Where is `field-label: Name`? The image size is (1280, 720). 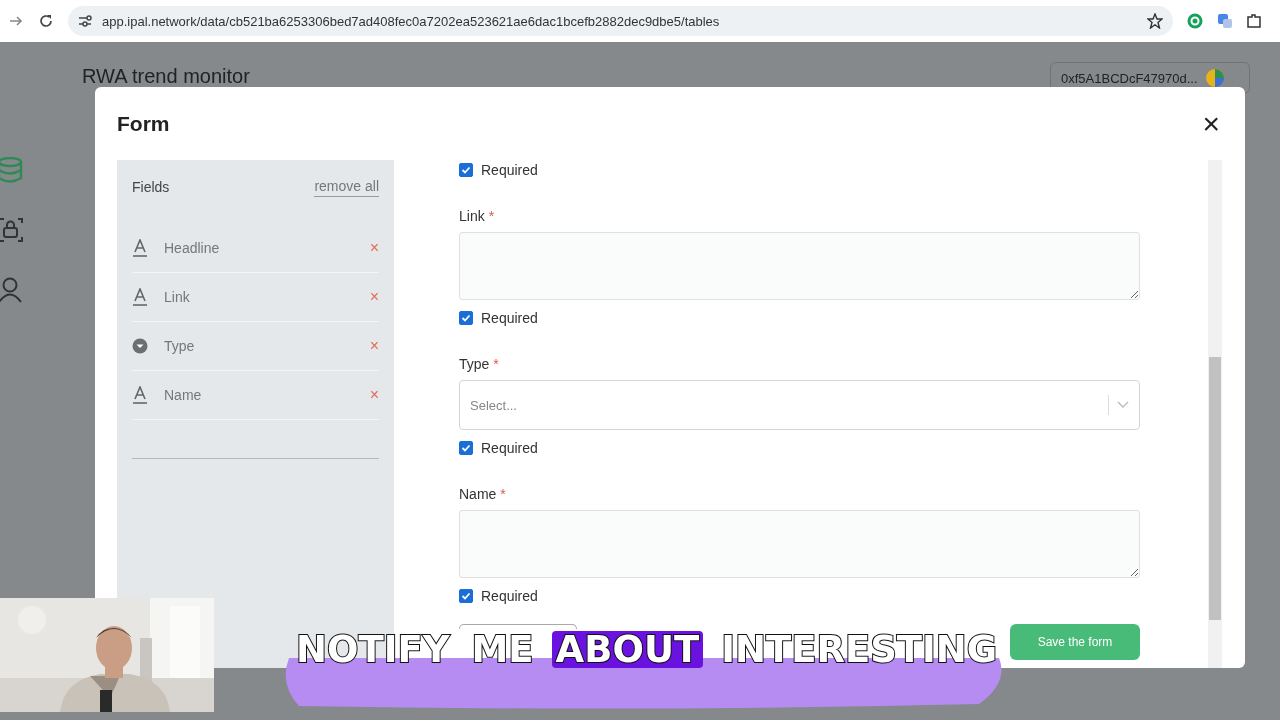
field-label: Name is located at coordinates (478, 495).